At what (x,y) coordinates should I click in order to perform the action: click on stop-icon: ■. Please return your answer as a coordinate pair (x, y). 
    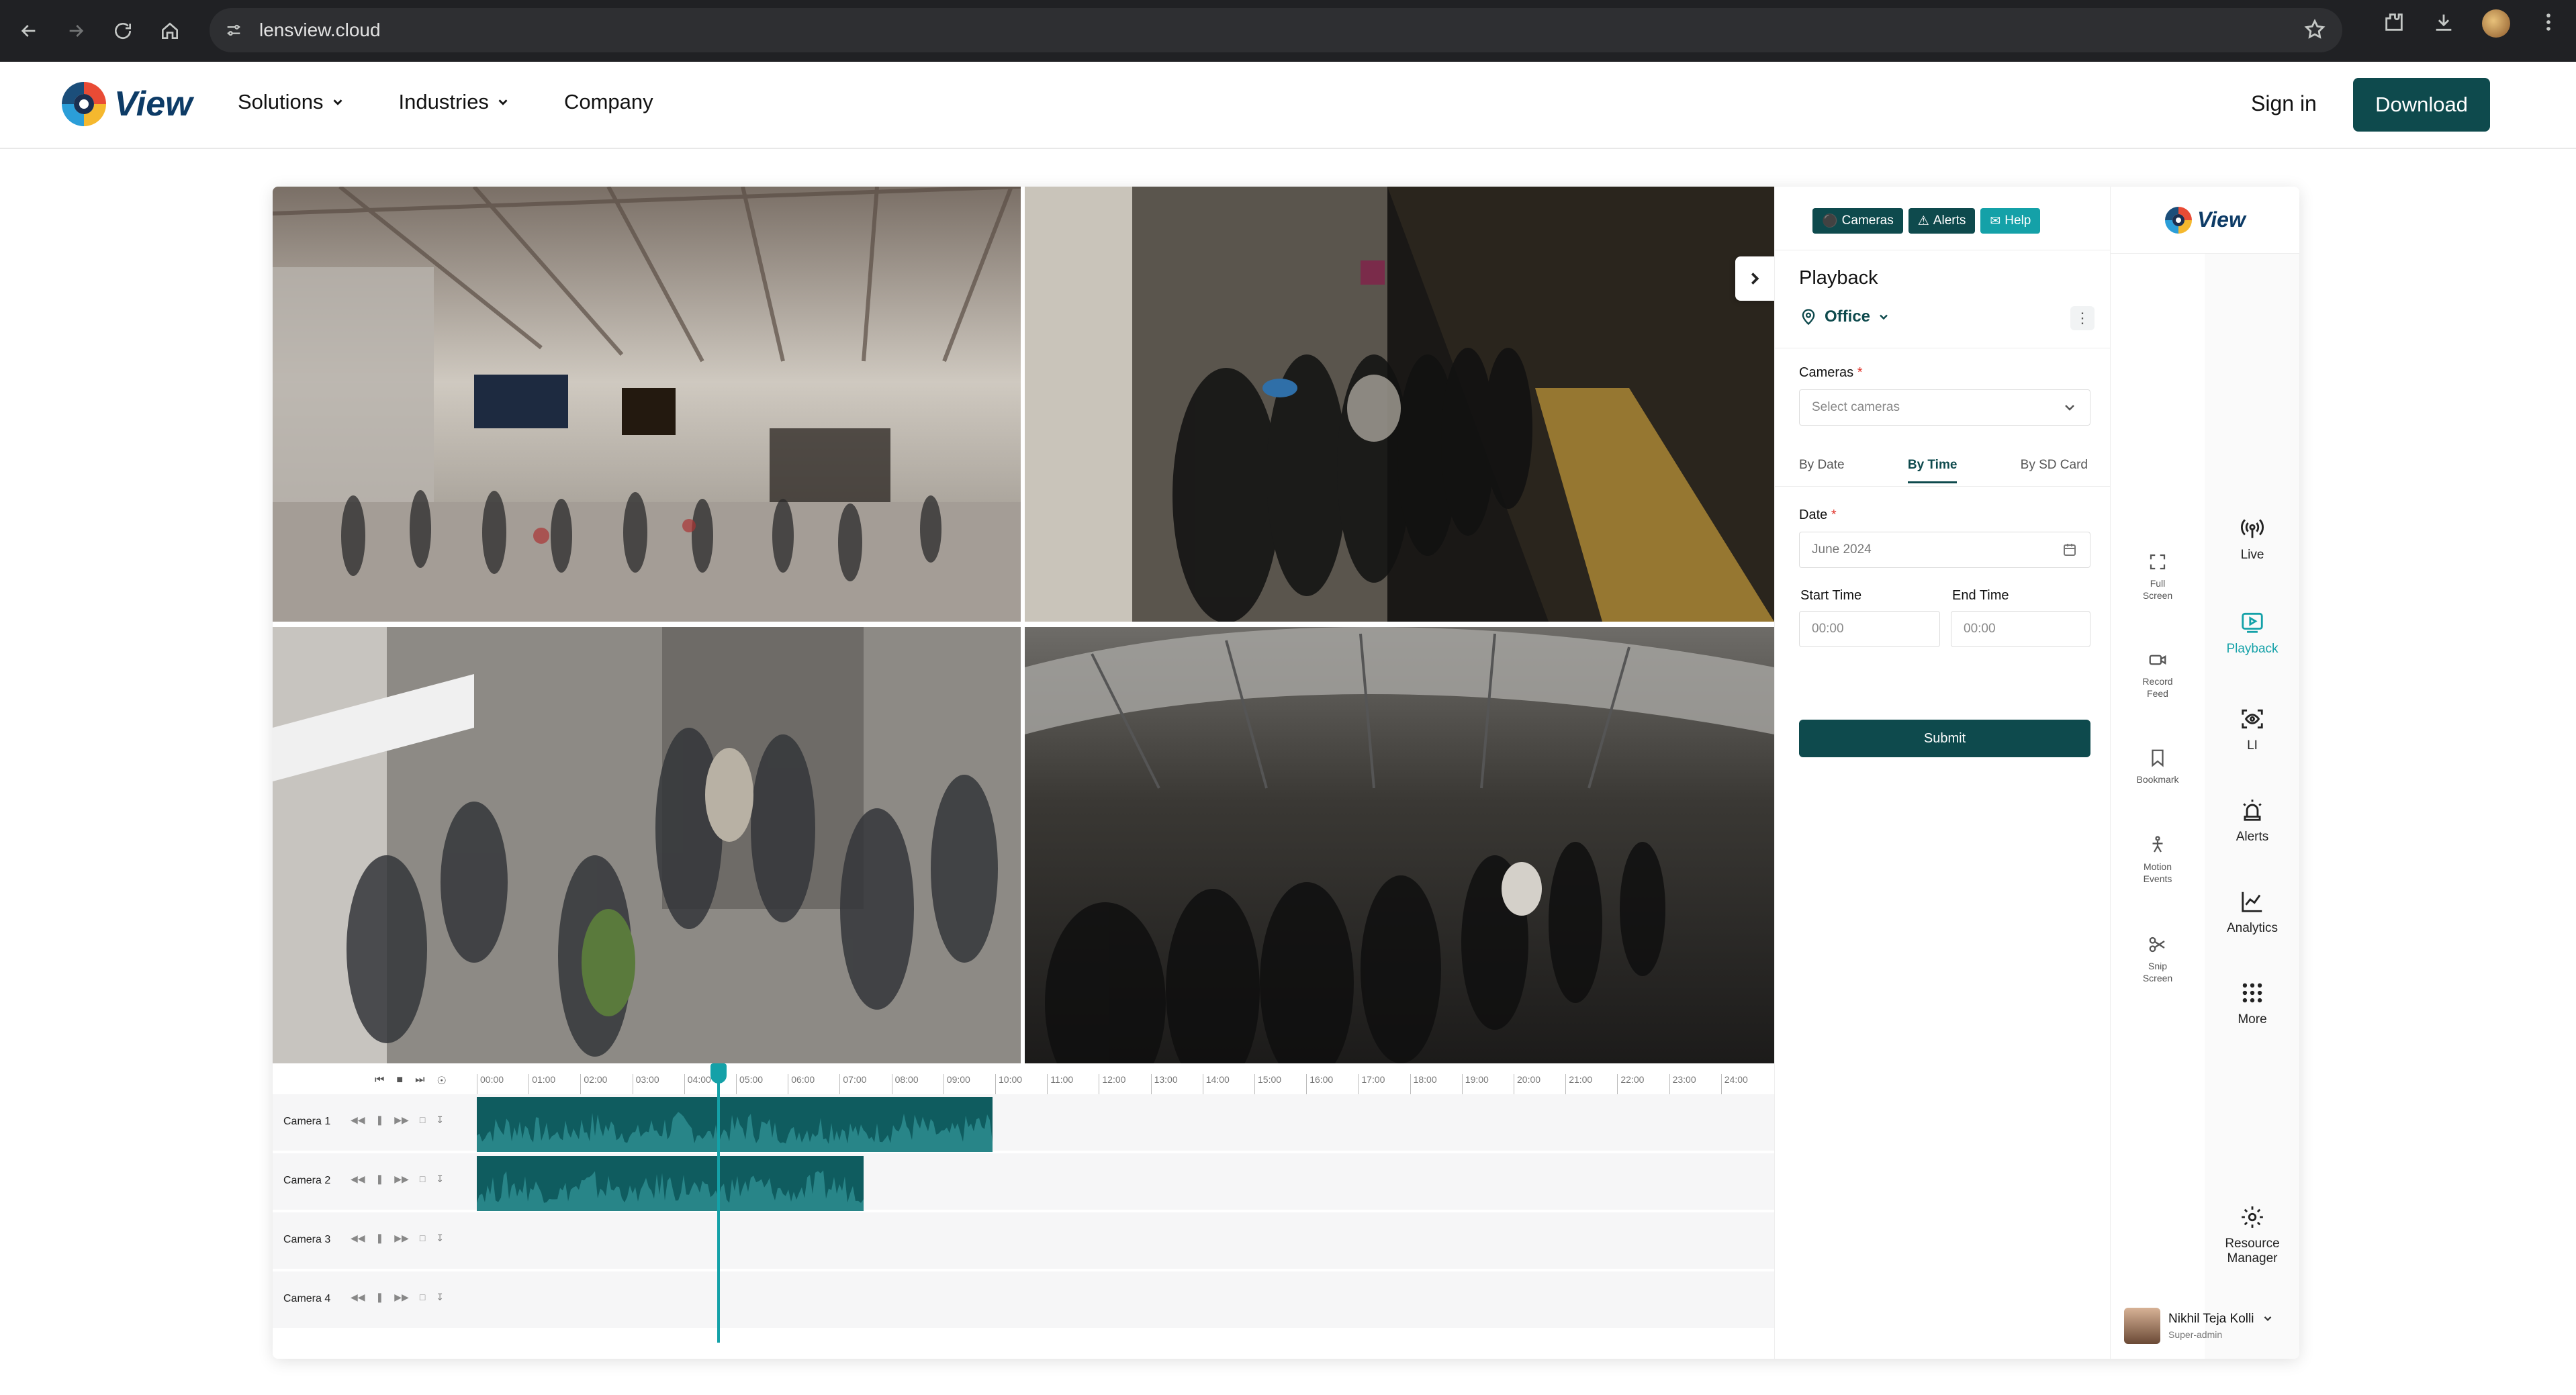
    Looking at the image, I should click on (399, 1081).